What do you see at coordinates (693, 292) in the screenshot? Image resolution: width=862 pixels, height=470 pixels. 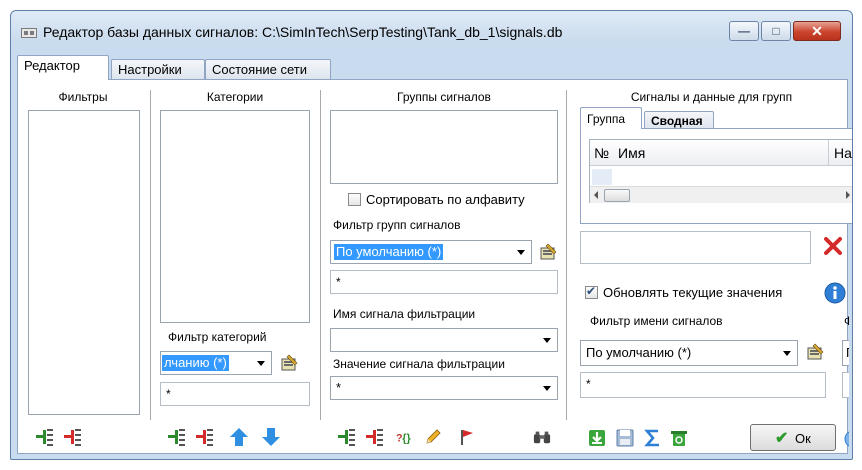 I see `update-values-label: Обновлять текущие значения` at bounding box center [693, 292].